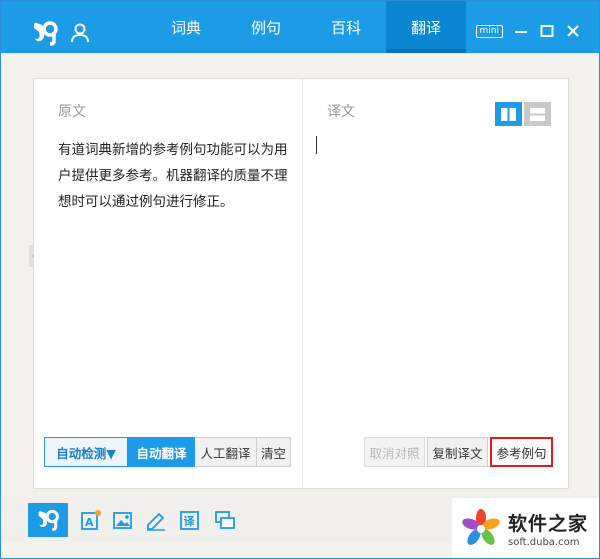 The height and width of the screenshot is (559, 600). Describe the element at coordinates (186, 27) in the screenshot. I see `tab-dictionary: 词典` at that location.